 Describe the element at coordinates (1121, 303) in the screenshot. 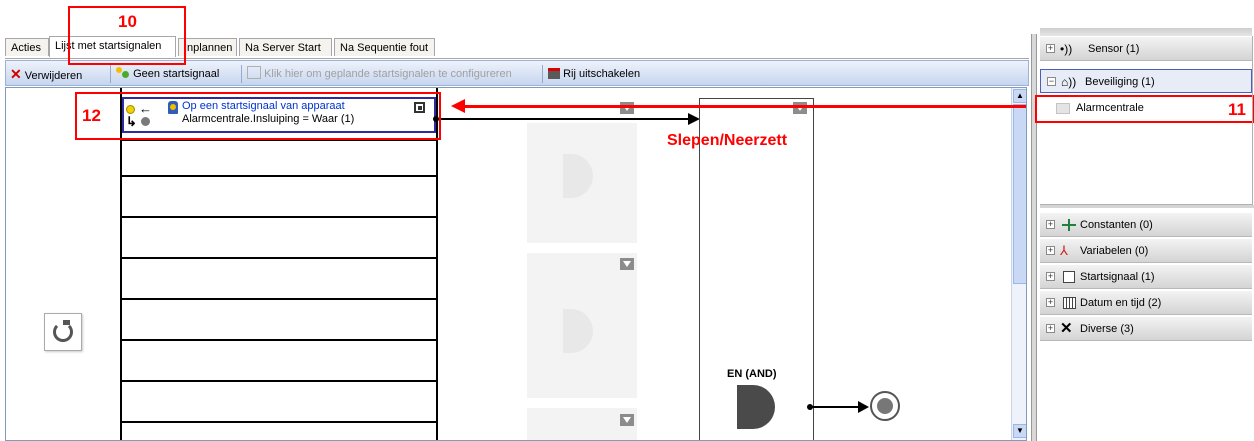

I see `group-label: Datum en tijd (2)` at that location.